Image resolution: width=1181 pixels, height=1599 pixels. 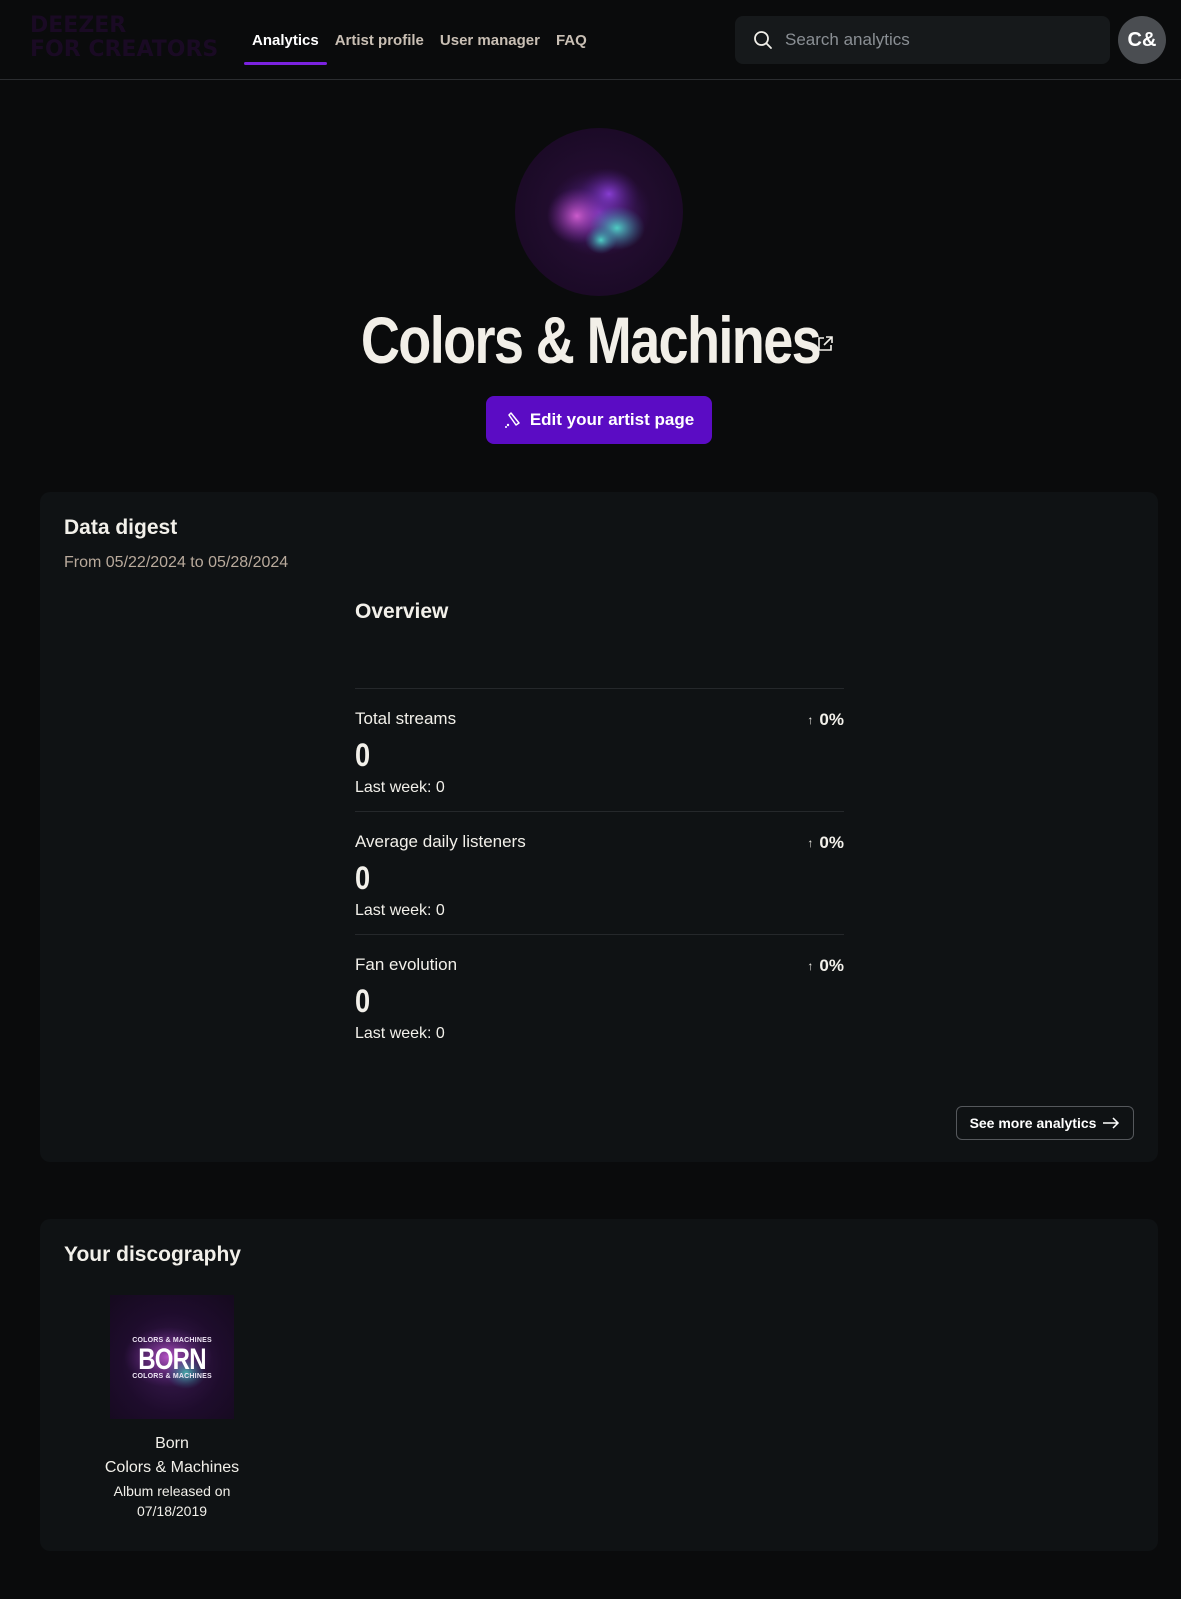 I want to click on album-release-info: Album released on 07/18/2019, so click(x=172, y=1501).